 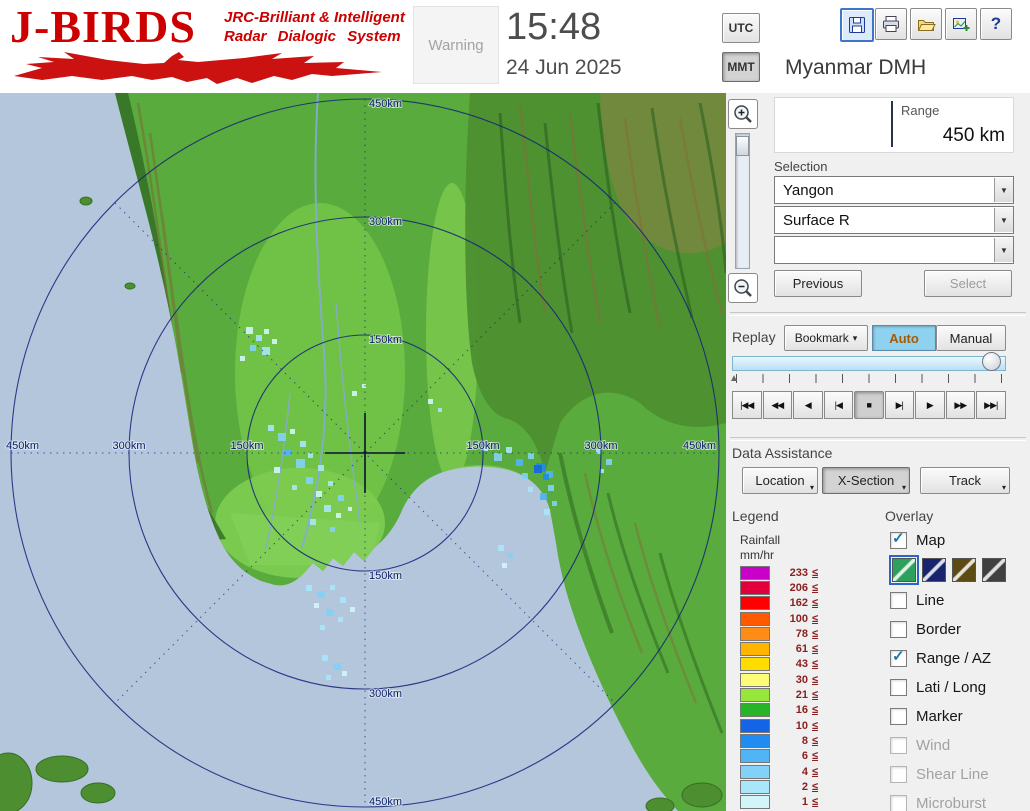 What do you see at coordinates (777, 405) in the screenshot?
I see `playback-fast-rewind-button: ◀◀` at bounding box center [777, 405].